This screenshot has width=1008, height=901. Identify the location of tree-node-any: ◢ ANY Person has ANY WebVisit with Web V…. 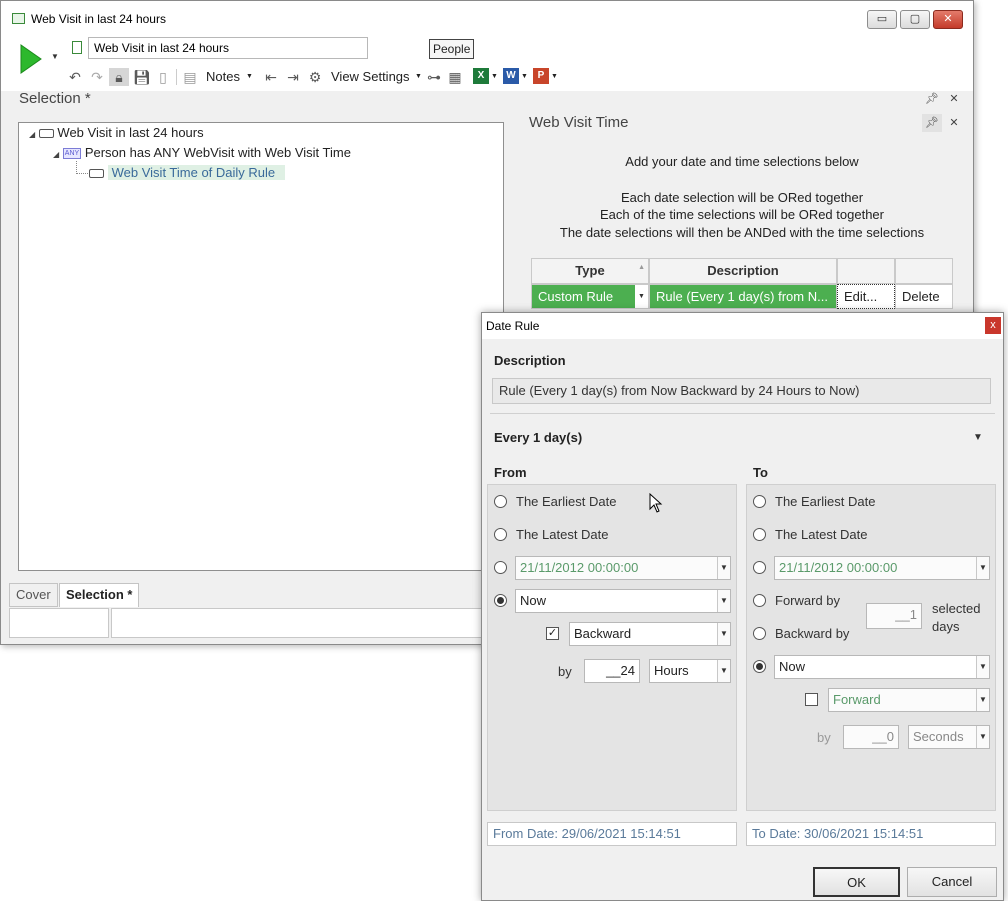
(202, 153).